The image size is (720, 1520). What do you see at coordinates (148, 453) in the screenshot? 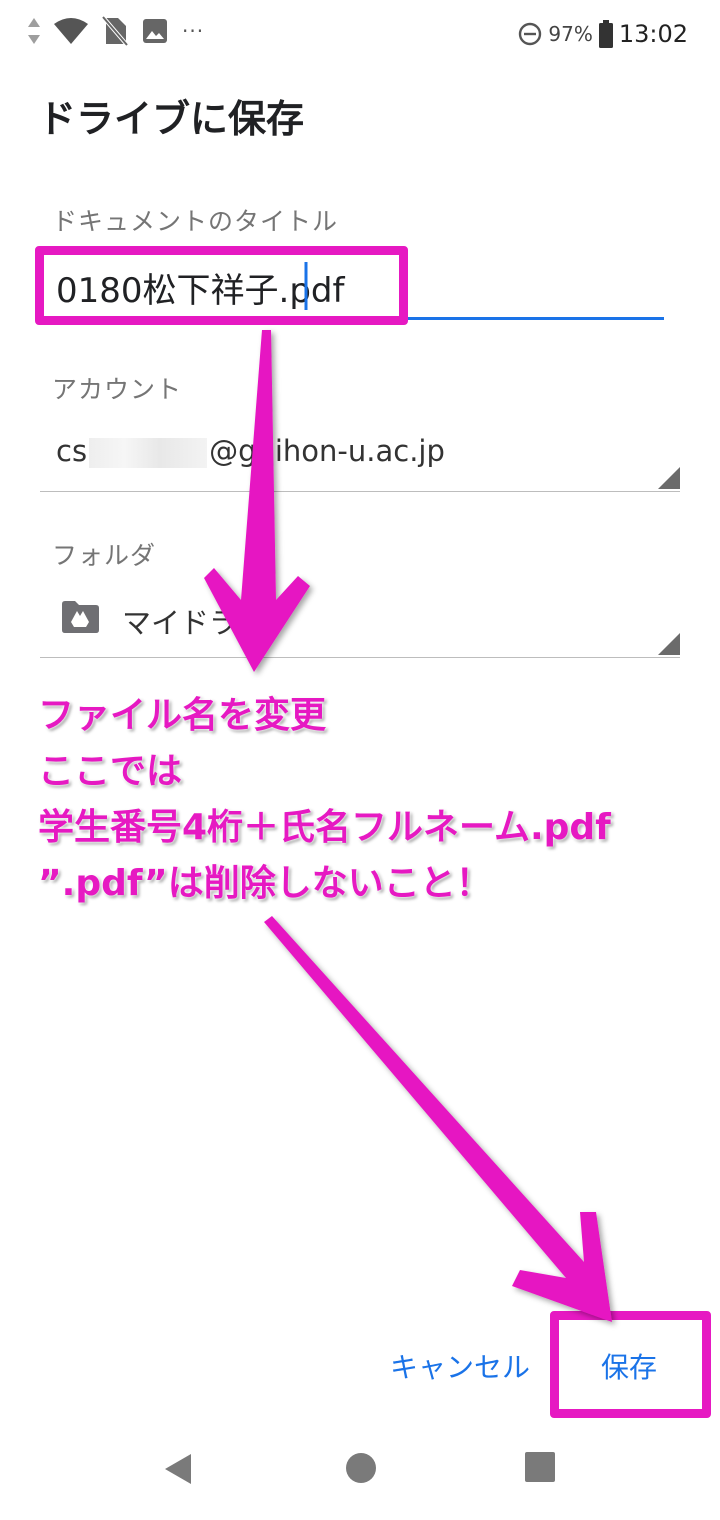
I see `redacted-email-part` at bounding box center [148, 453].